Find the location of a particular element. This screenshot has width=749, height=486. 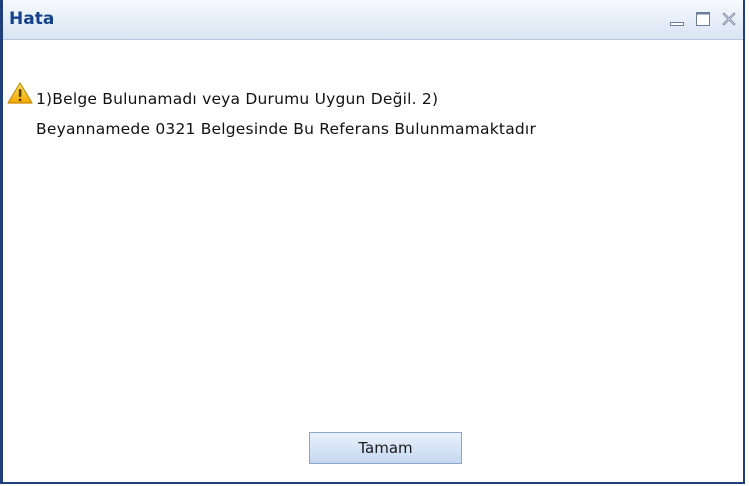

ok-button: Tamam is located at coordinates (385, 448).